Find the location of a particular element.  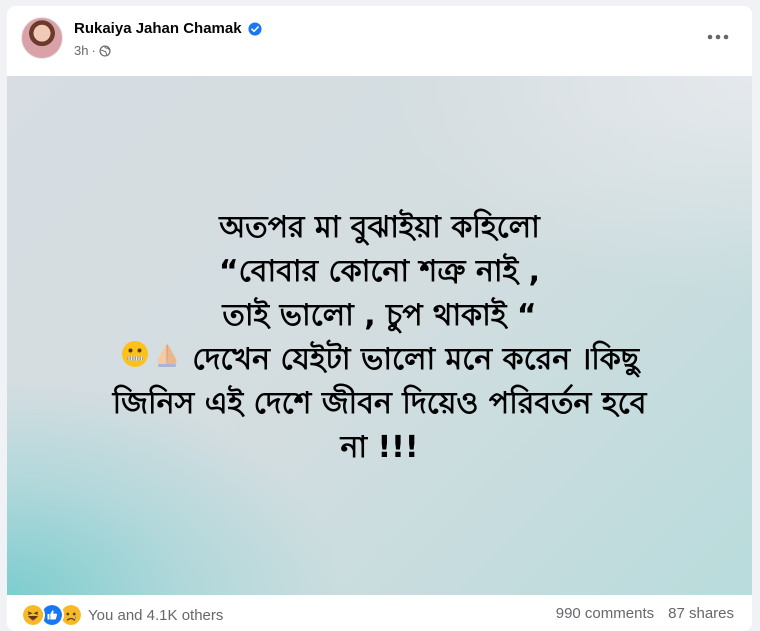

reactions-count: You and 4.1K others is located at coordinates (156, 615).